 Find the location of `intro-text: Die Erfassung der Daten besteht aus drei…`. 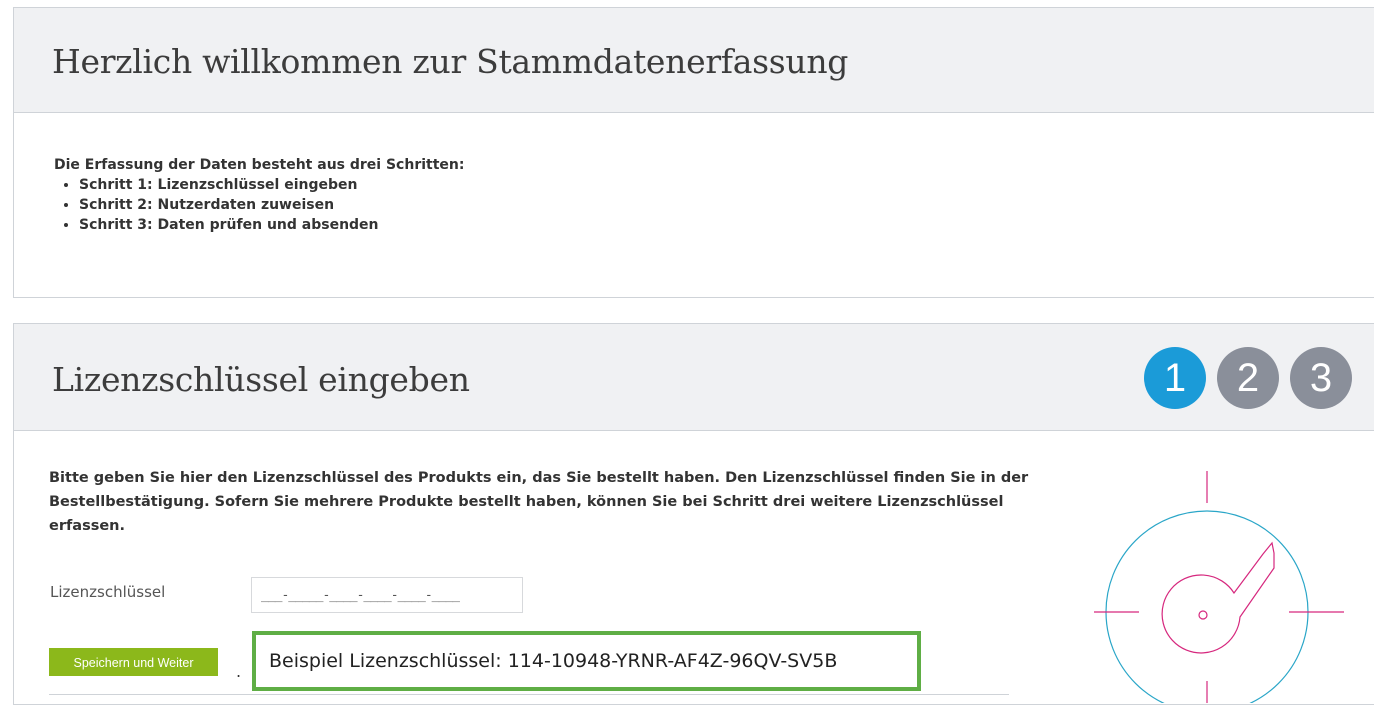

intro-text: Die Erfassung der Daten besteht aus drei… is located at coordinates (259, 195).